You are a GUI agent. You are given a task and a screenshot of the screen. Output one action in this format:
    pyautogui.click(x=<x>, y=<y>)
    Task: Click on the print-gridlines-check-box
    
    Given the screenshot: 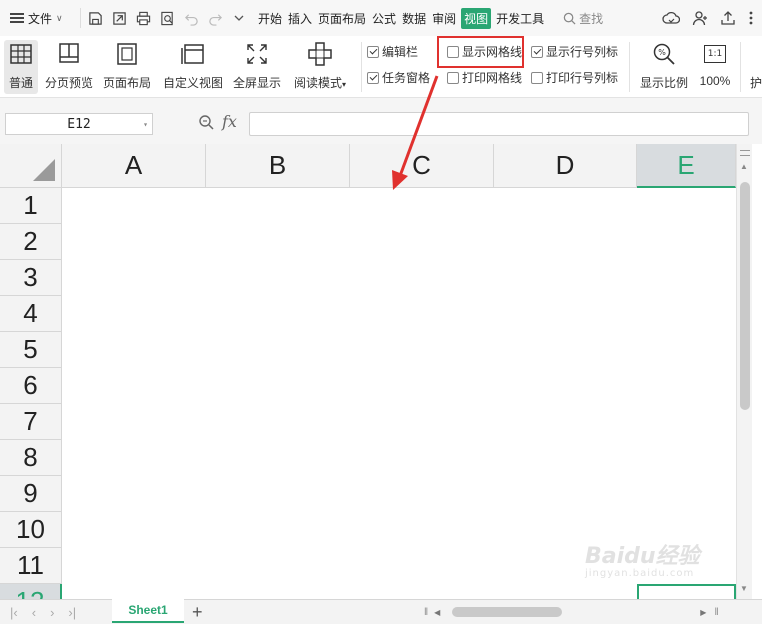 What is the action you would take?
    pyautogui.click(x=453, y=77)
    